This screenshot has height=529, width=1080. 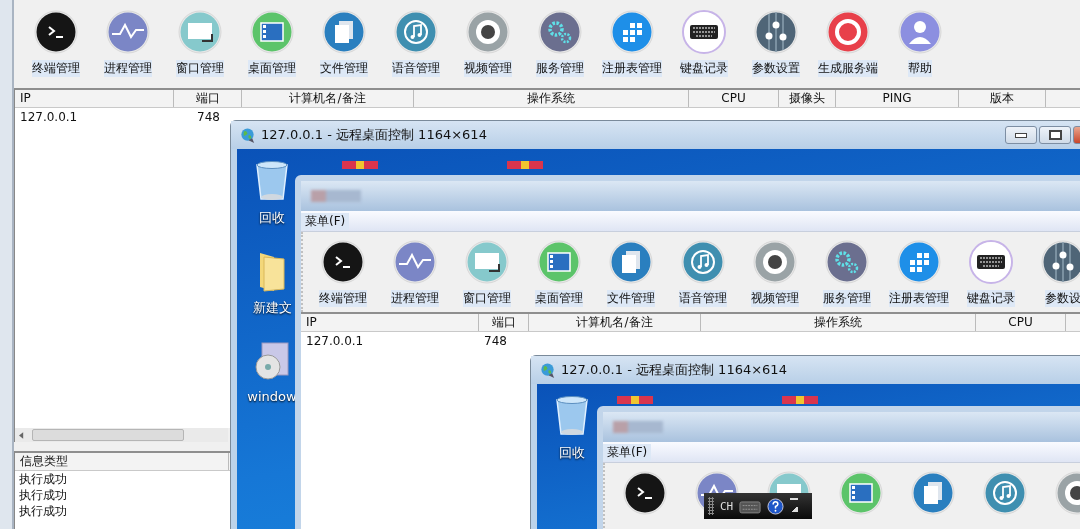 I want to click on grip-icon, so click(x=711, y=506).